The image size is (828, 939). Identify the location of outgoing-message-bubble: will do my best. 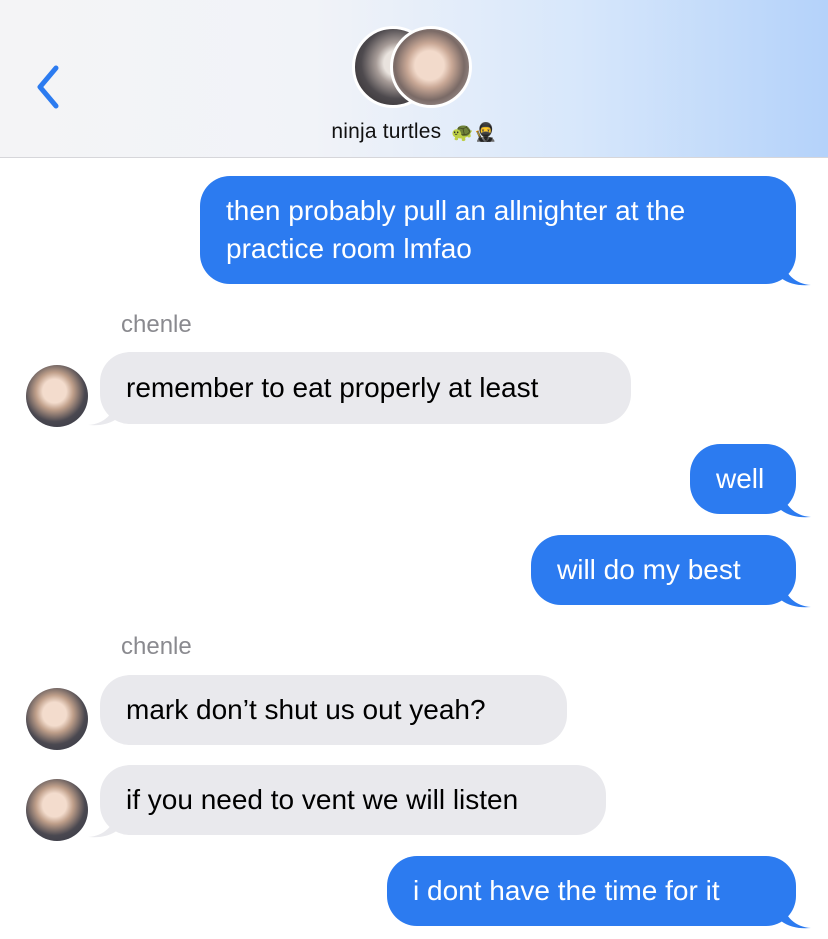
(663, 570).